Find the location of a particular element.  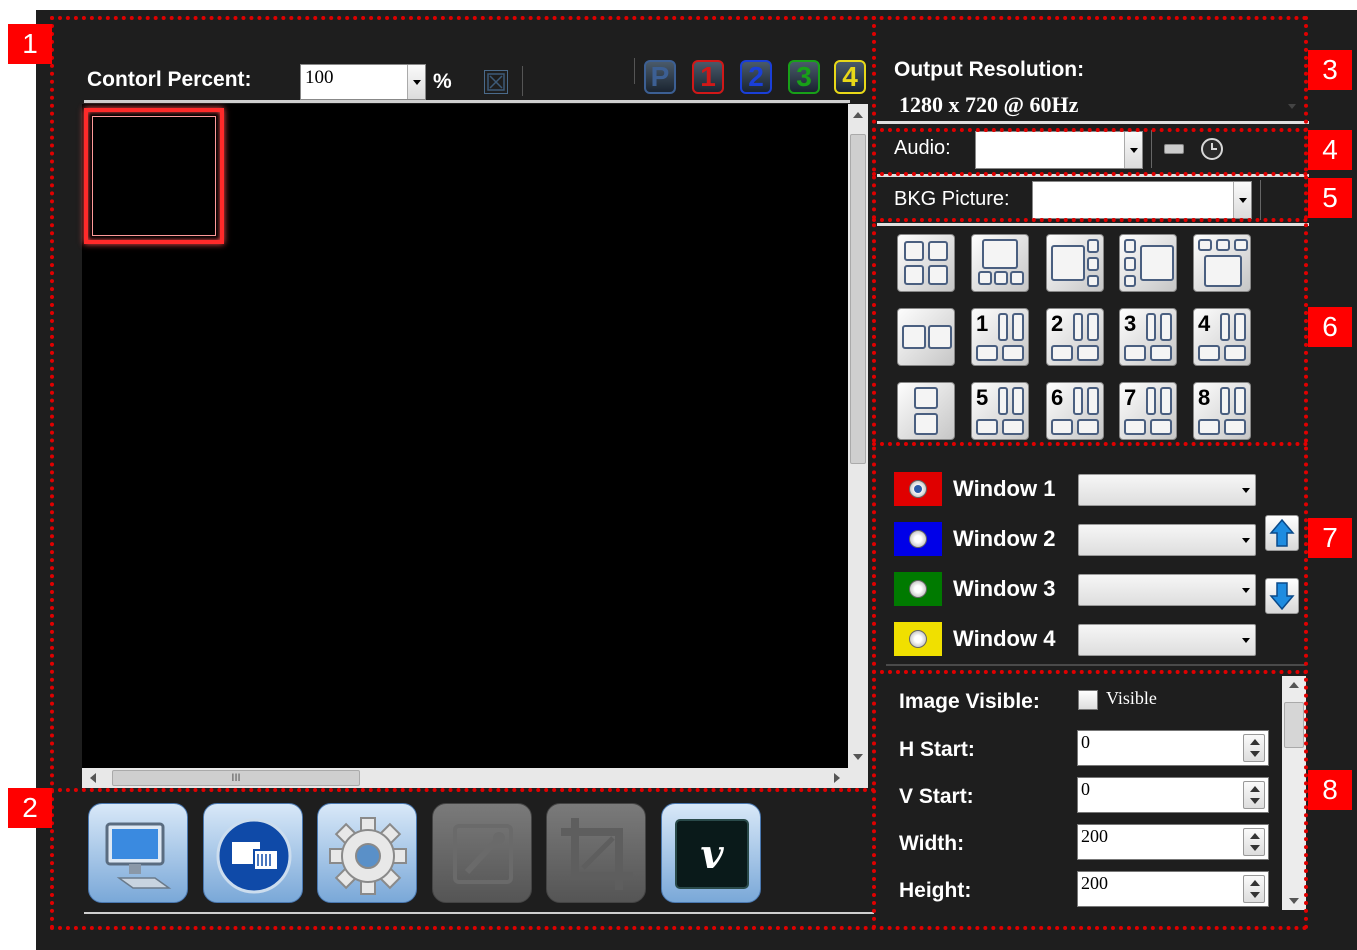

audio-device-icon is located at coordinates (1174, 149).